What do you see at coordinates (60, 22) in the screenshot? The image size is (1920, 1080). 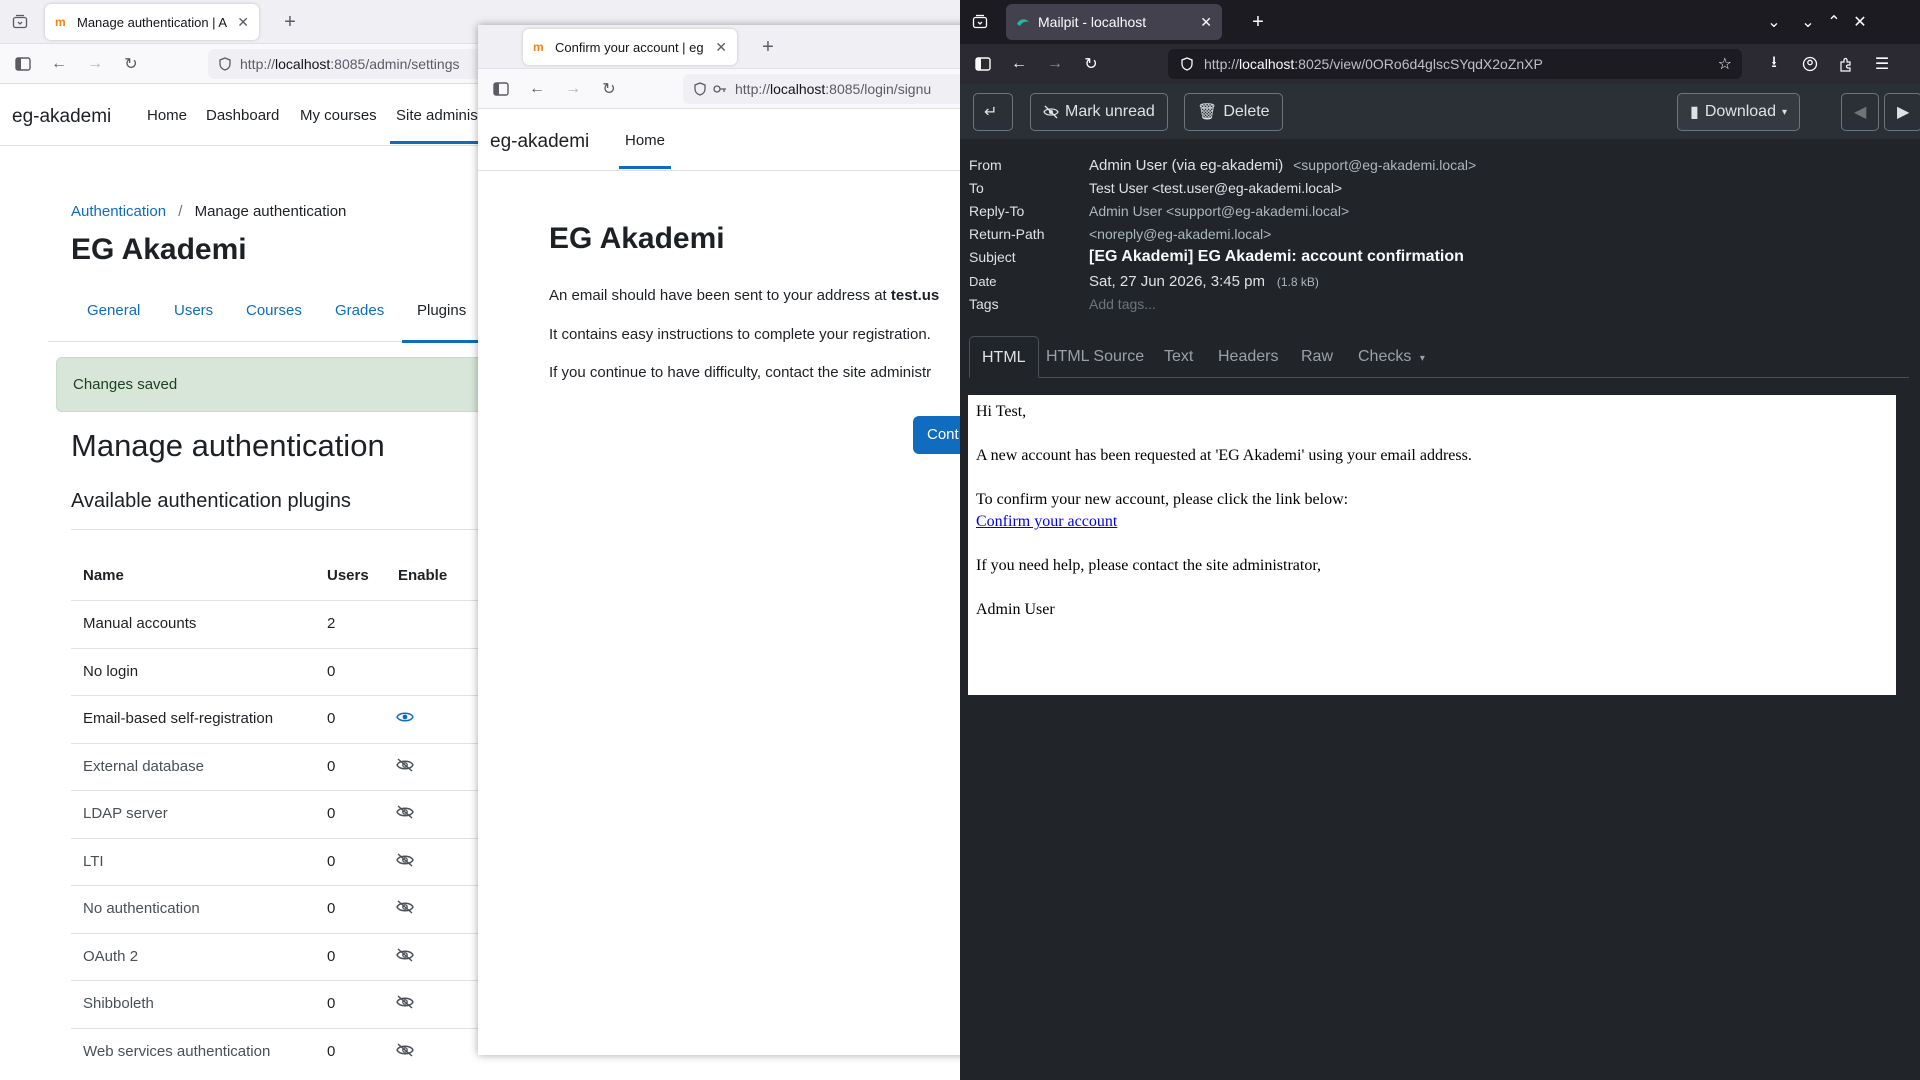 I see `moodle-favicon-icon: m` at bounding box center [60, 22].